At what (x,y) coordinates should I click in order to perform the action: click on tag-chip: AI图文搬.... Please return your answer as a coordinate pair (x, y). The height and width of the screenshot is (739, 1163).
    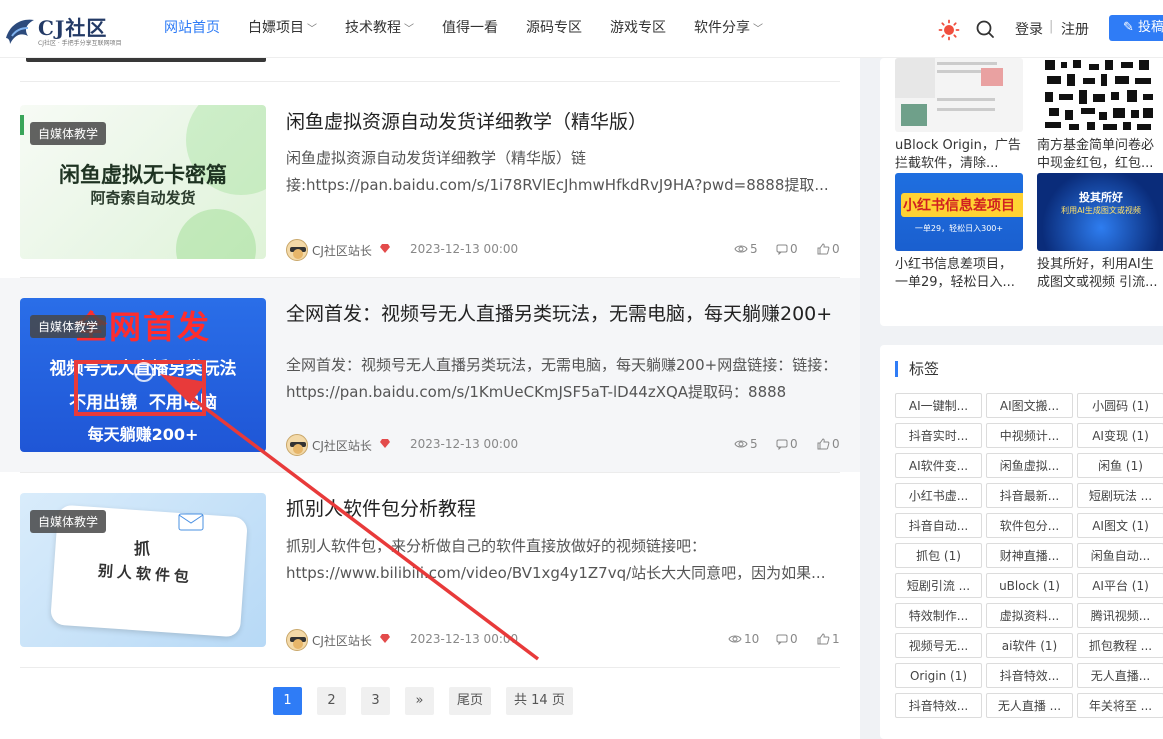
    Looking at the image, I should click on (1029, 405).